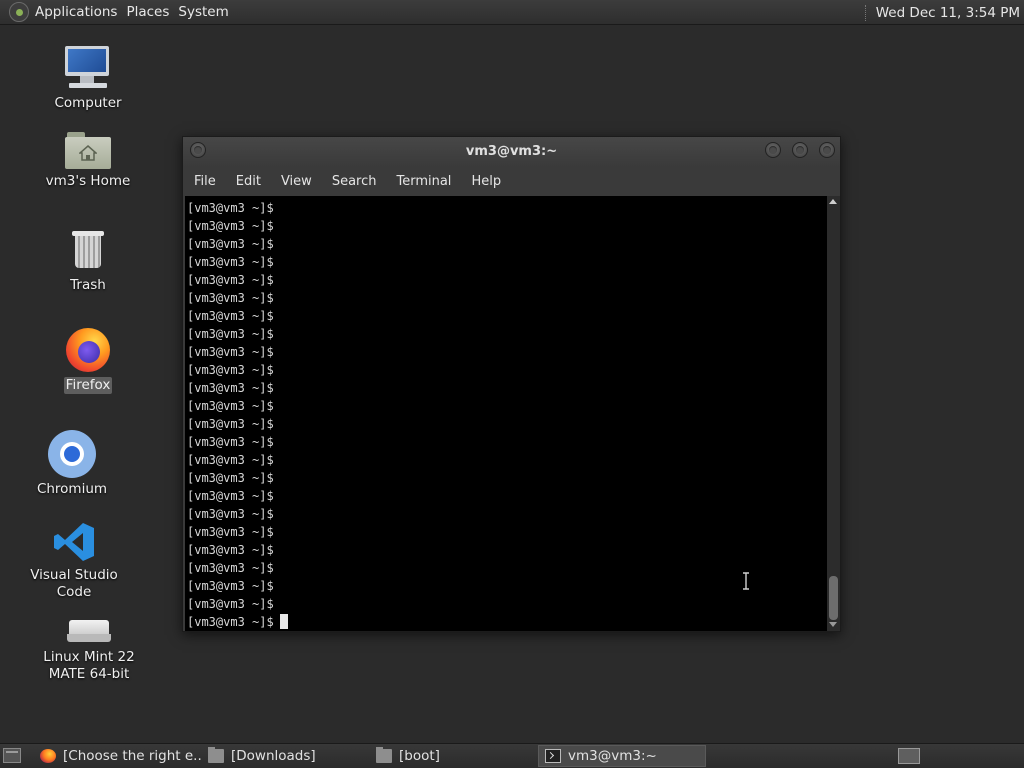 The width and height of the screenshot is (1024, 768). What do you see at coordinates (454, 756) in the screenshot?
I see `taskbar-item-boot: [boot]` at bounding box center [454, 756].